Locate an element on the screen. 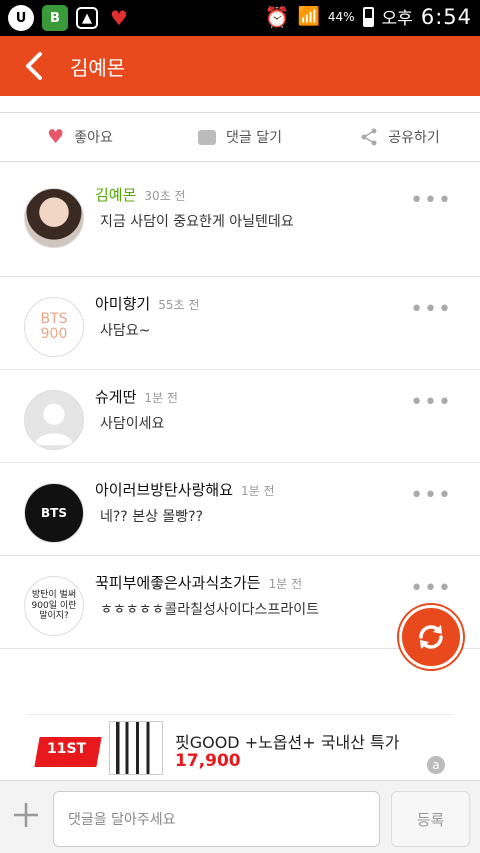 The width and height of the screenshot is (480, 853). refresh-button is located at coordinates (431, 637).